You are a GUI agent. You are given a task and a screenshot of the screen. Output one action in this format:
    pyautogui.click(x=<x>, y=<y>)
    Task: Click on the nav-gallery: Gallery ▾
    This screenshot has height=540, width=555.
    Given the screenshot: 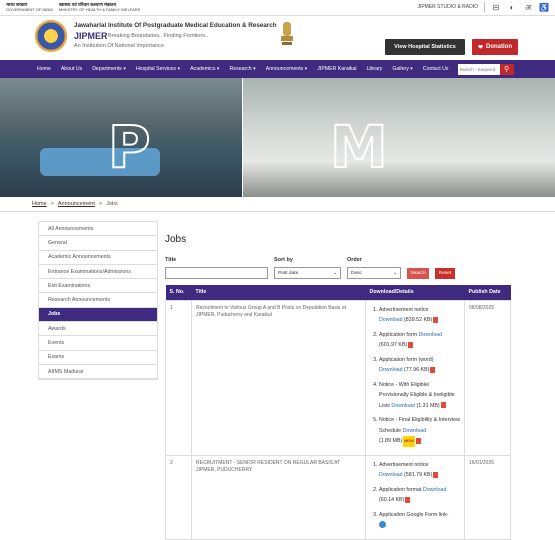 What is the action you would take?
    pyautogui.click(x=402, y=69)
    